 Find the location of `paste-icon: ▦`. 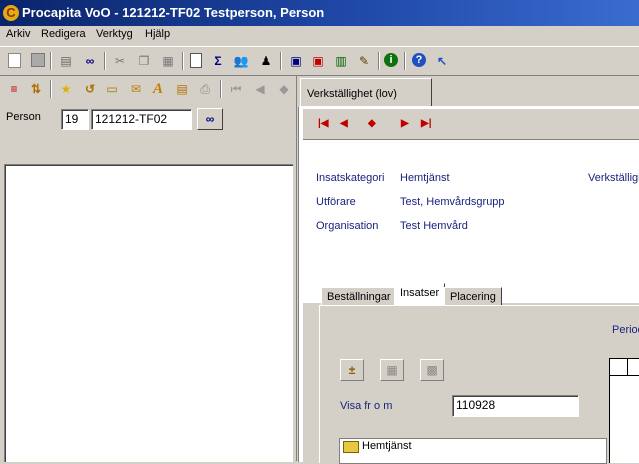

paste-icon: ▦ is located at coordinates (168, 61).